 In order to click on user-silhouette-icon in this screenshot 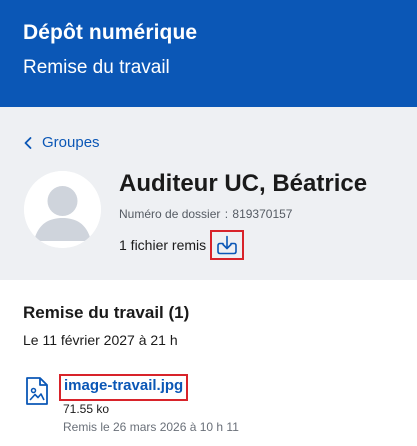, I will do `click(62, 209)`.